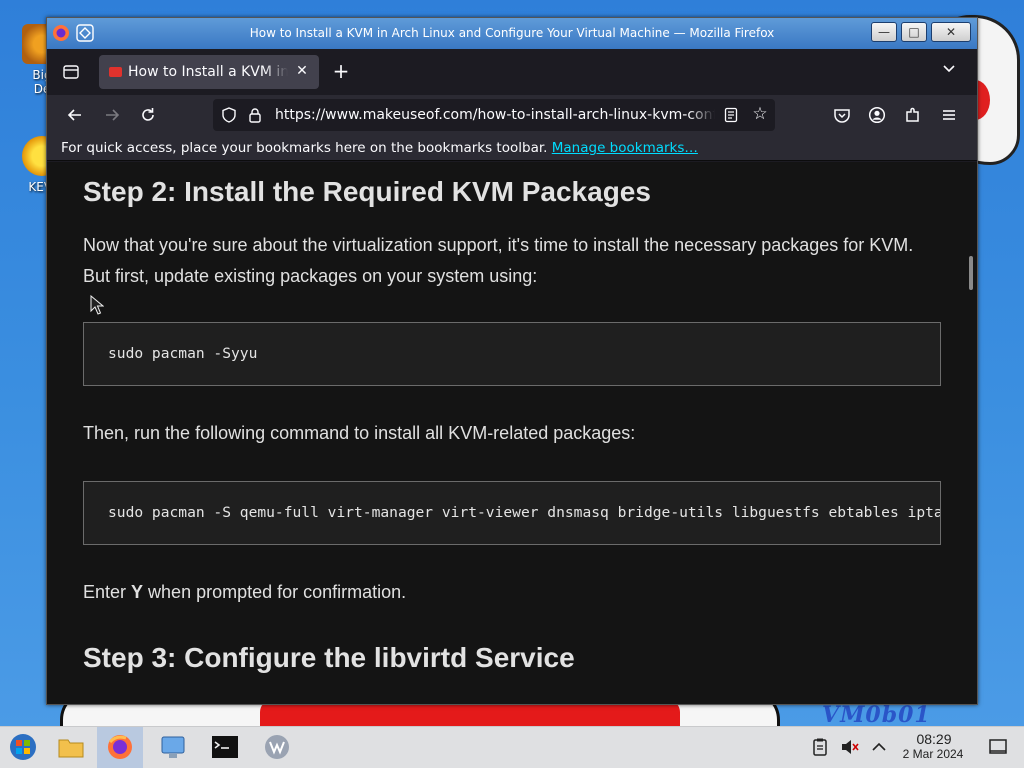  I want to click on mouse-cursor-icon, so click(97, 305).